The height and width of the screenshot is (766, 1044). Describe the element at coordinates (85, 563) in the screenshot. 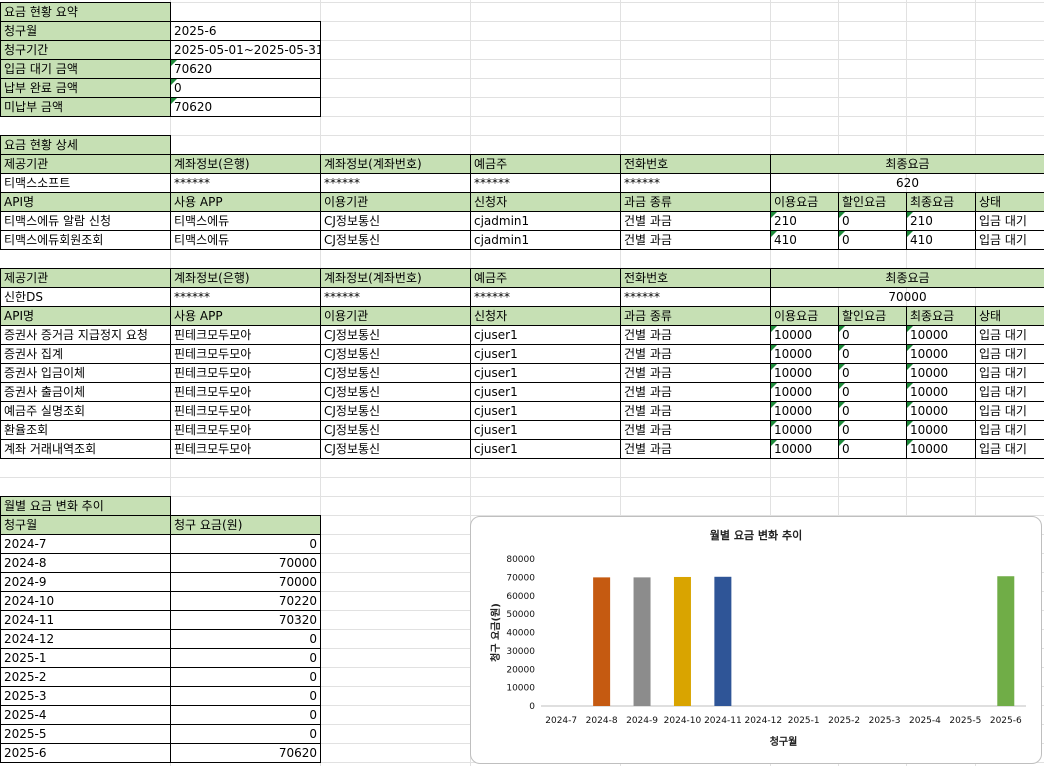

I see `monthly-month: 2024-8` at that location.